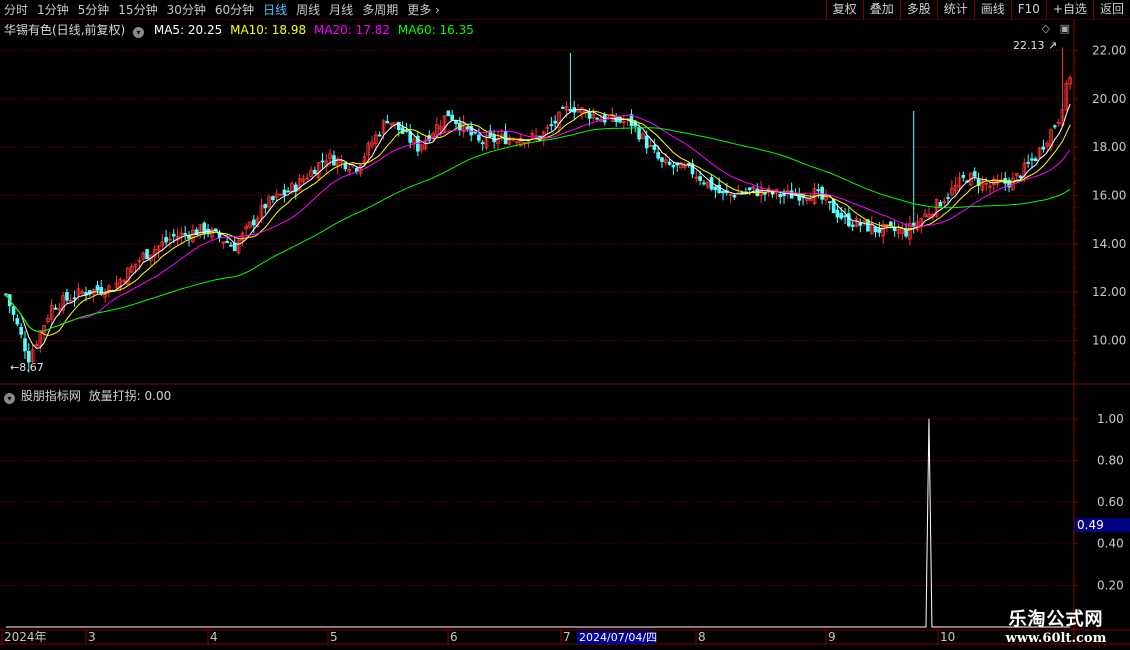 The width and height of the screenshot is (1130, 650). Describe the element at coordinates (92, 637) in the screenshot. I see `time-axis-label: 3` at that location.